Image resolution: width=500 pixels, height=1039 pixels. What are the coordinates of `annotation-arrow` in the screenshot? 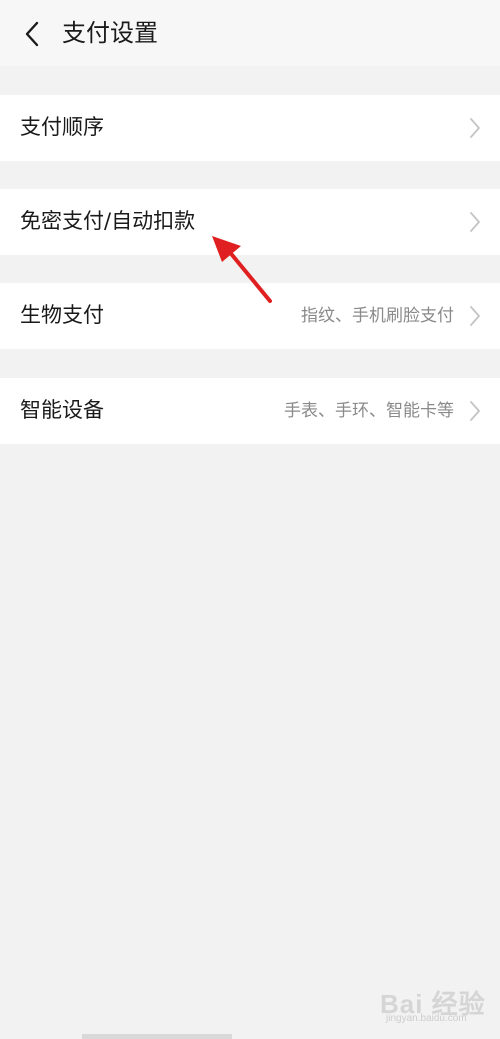 It's located at (242, 269).